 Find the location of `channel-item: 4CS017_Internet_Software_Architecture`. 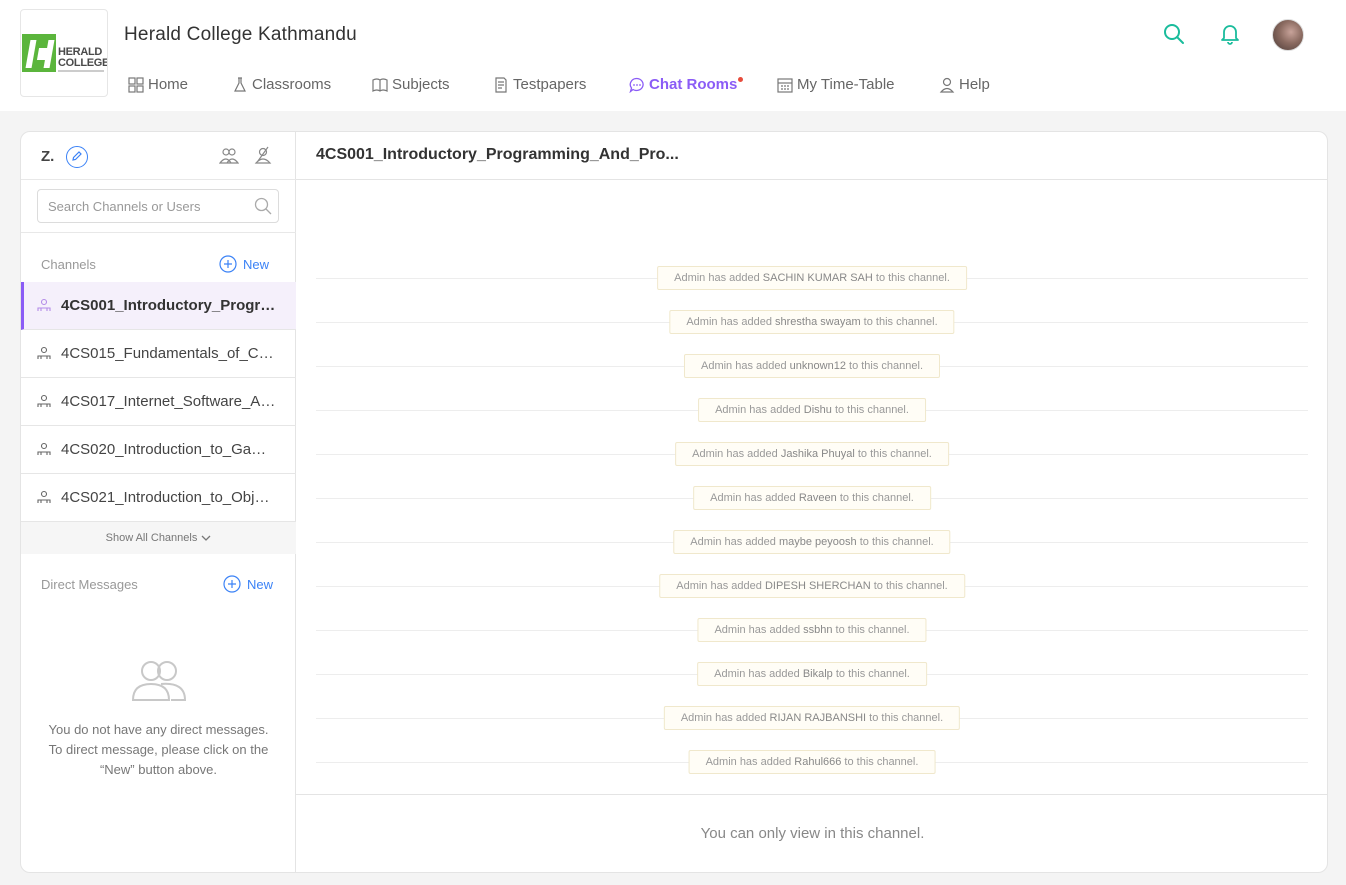

channel-item: 4CS017_Internet_Software_Architecture is located at coordinates (158, 402).